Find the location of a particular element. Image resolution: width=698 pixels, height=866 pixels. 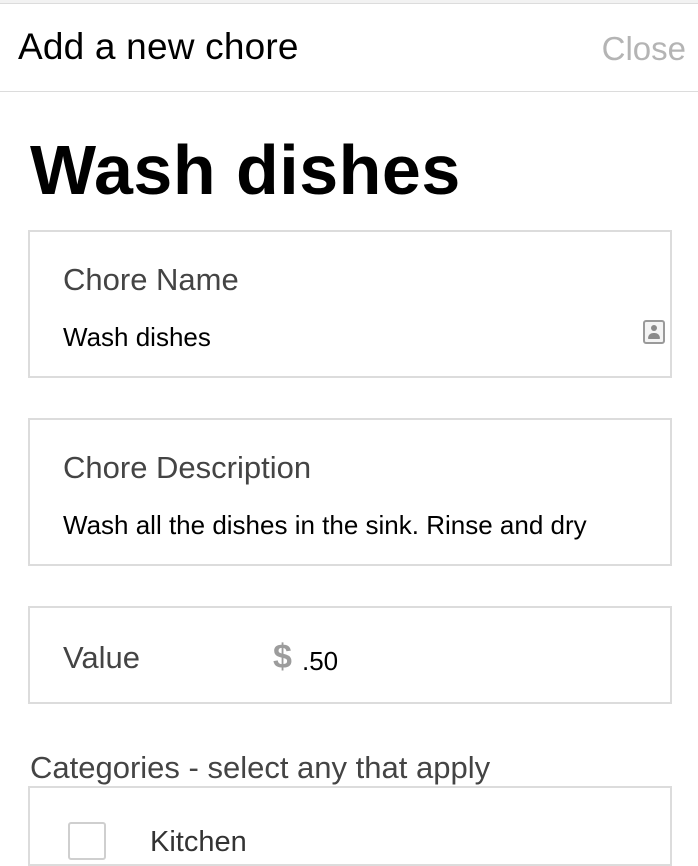

checkbox-icon is located at coordinates (87, 841).